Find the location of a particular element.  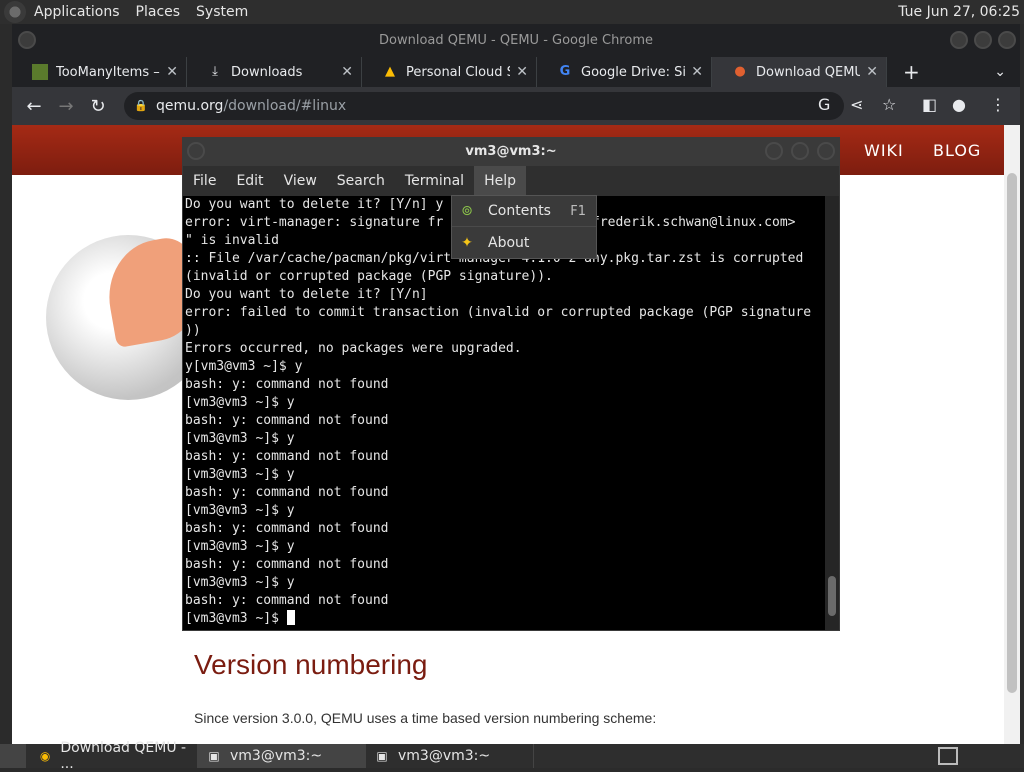

gnome-foot-icon is located at coordinates (15, 12).